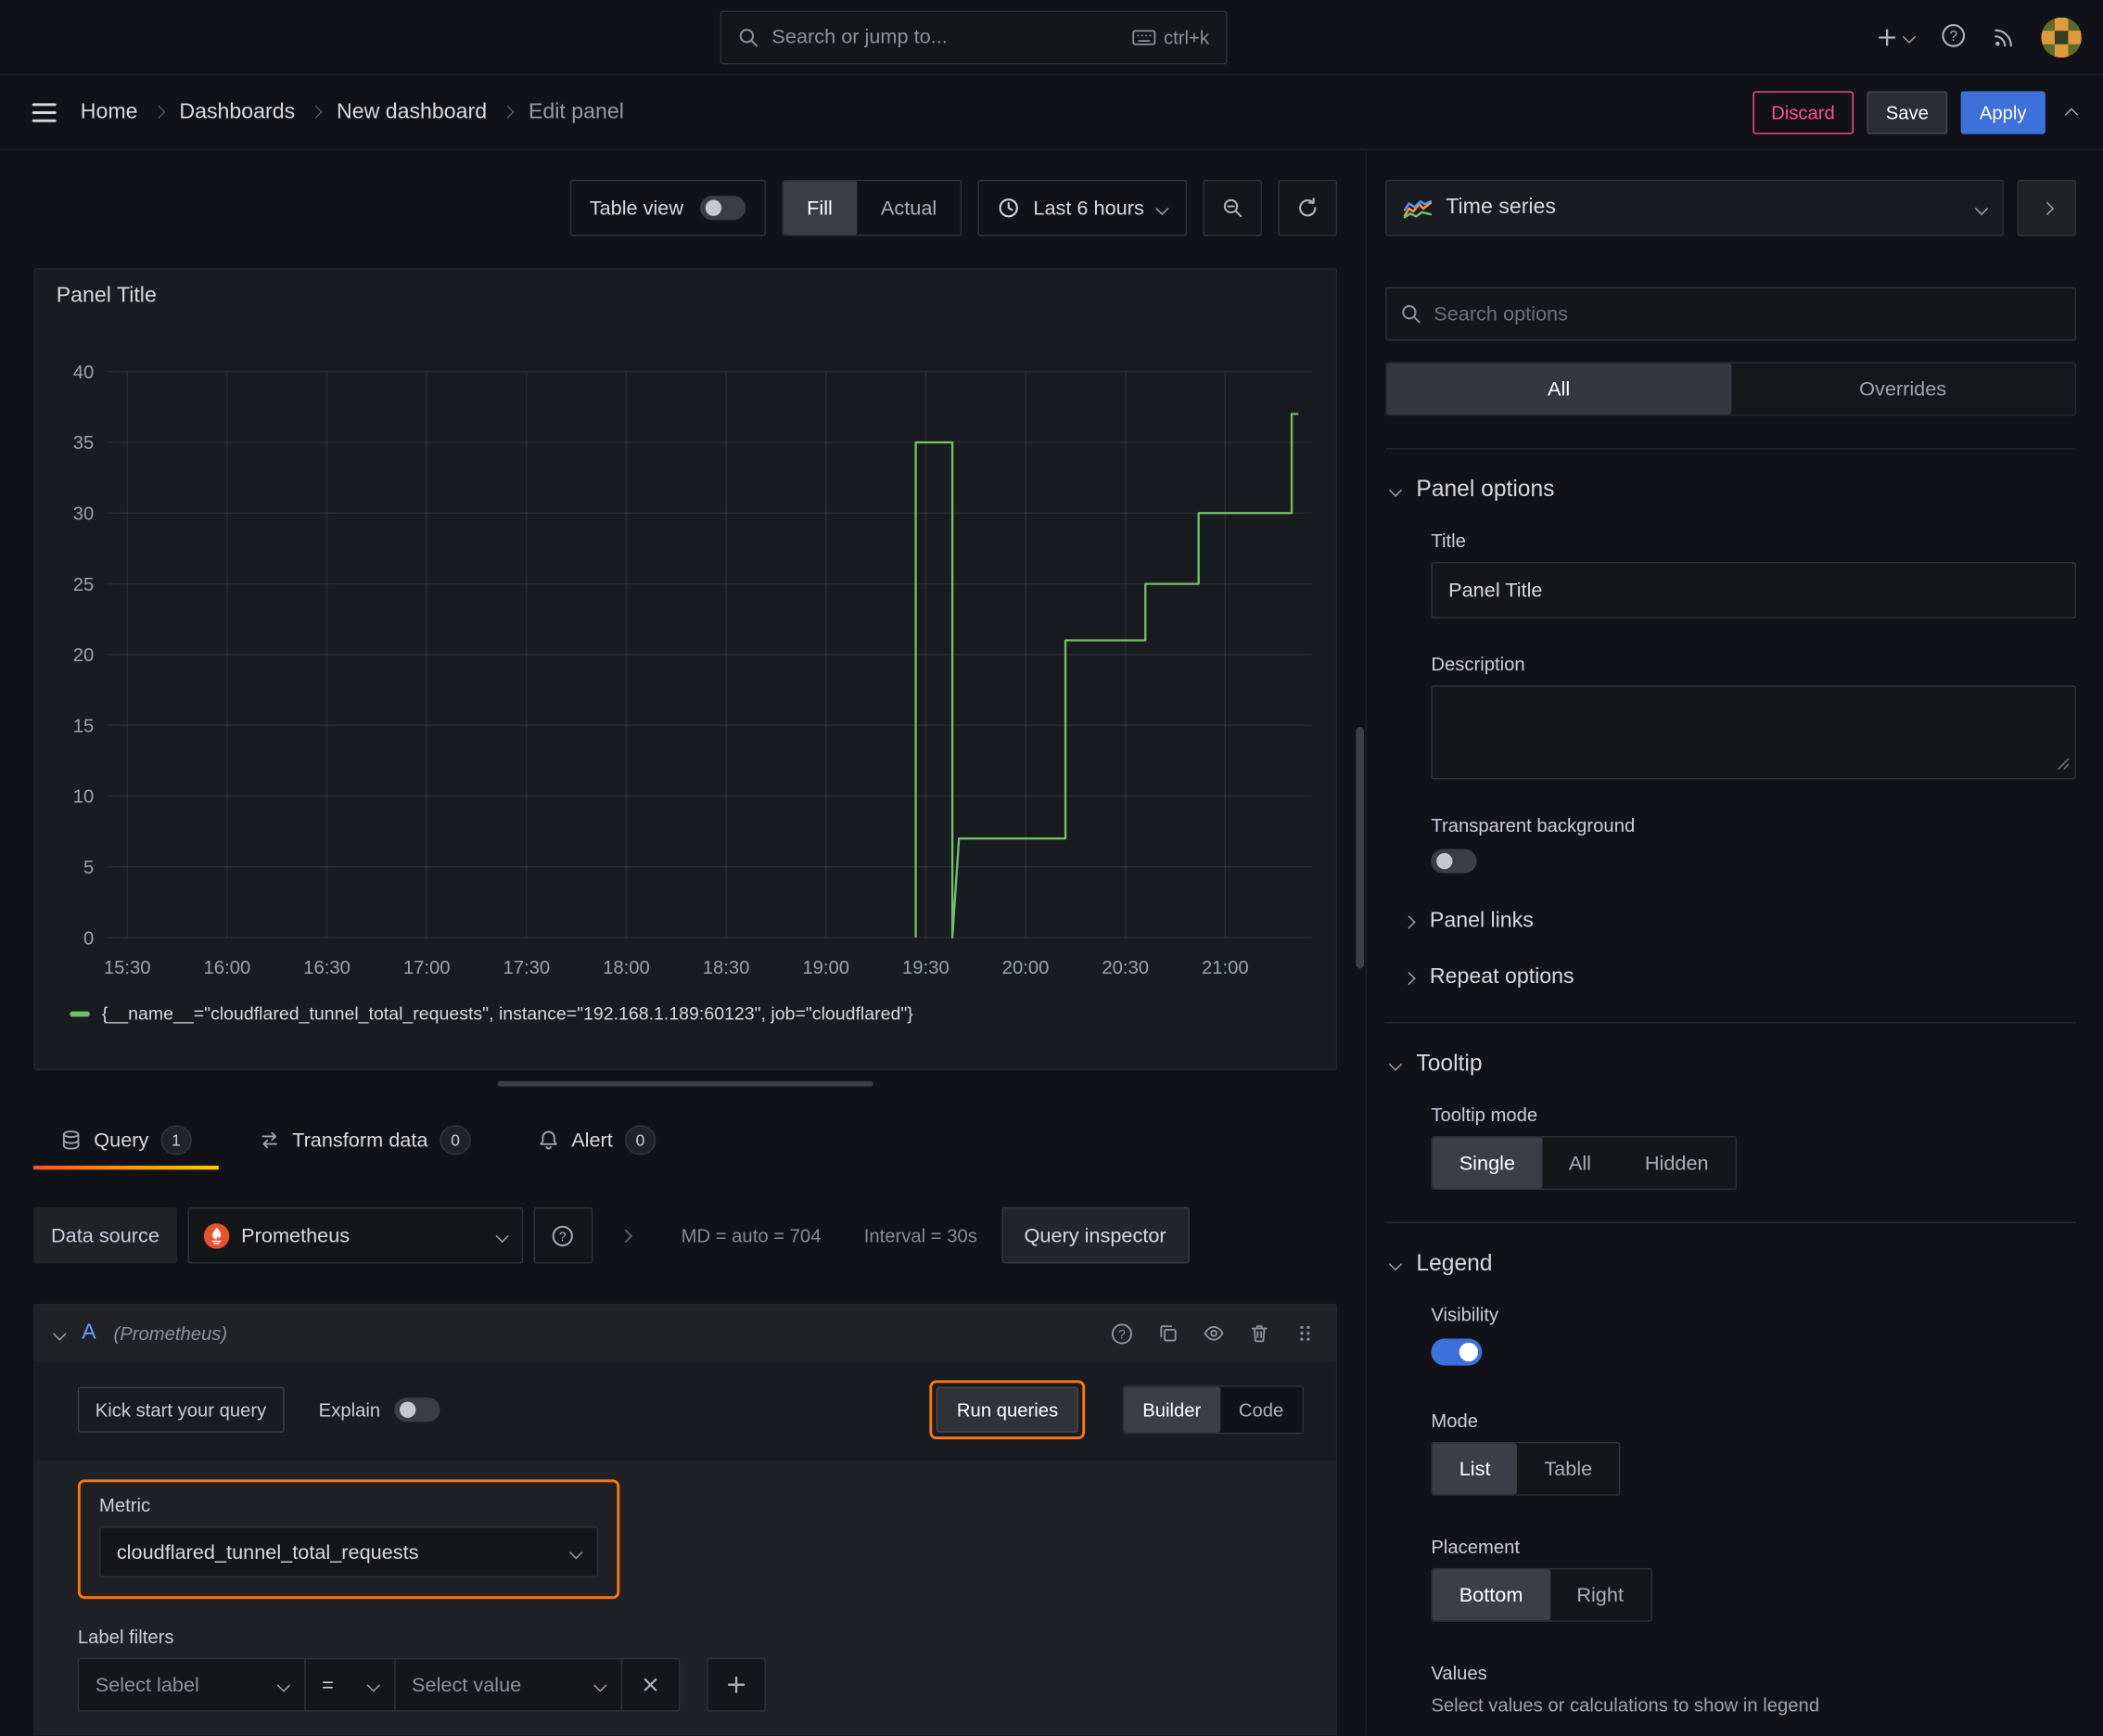 The height and width of the screenshot is (1736, 2103). I want to click on apply-button: Apply, so click(2003, 112).